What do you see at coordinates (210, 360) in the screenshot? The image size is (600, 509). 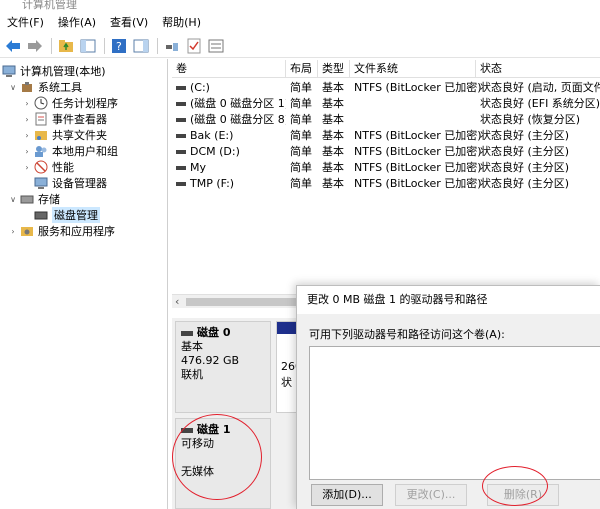 I see `disk-0-size: 476.92 GB` at bounding box center [210, 360].